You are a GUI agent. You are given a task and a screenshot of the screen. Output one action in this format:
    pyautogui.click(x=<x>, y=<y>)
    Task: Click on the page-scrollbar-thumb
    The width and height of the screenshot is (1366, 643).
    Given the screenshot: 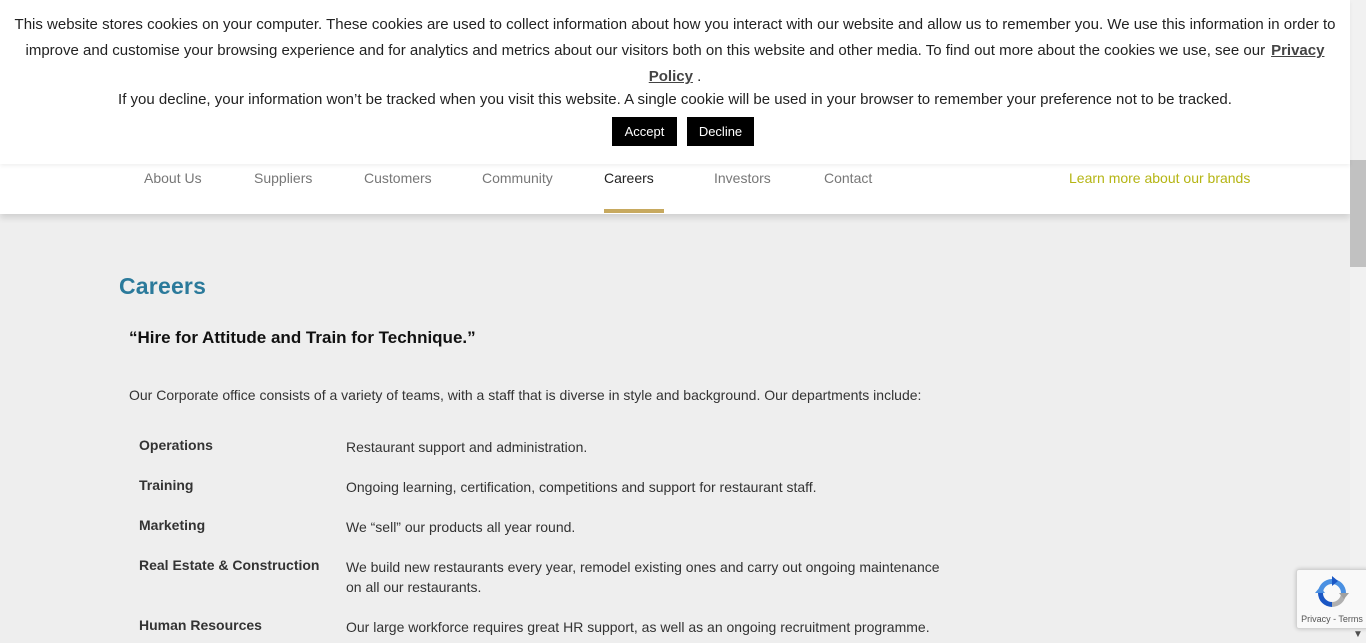 What is the action you would take?
    pyautogui.click(x=1358, y=213)
    